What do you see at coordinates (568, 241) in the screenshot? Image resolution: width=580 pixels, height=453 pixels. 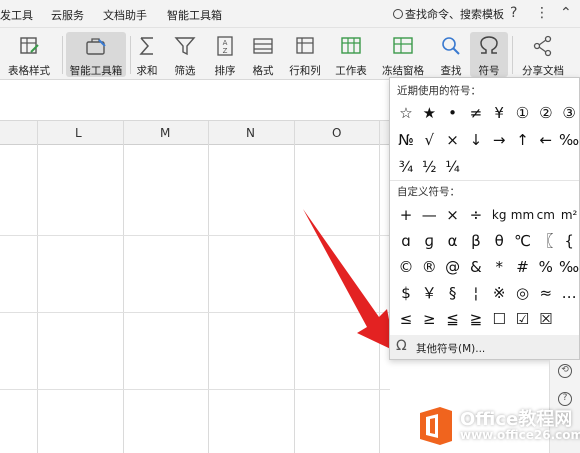 I see `symbol-cell: {` at bounding box center [568, 241].